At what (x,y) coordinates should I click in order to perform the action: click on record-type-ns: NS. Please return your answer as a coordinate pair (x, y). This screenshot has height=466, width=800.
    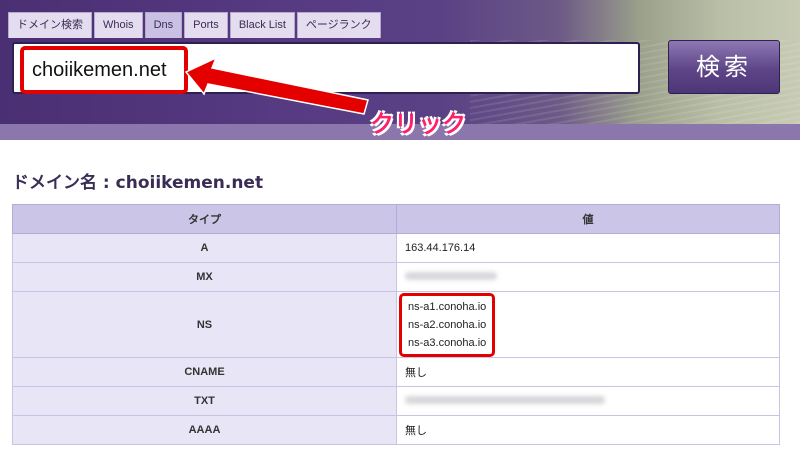
    Looking at the image, I should click on (204, 324).